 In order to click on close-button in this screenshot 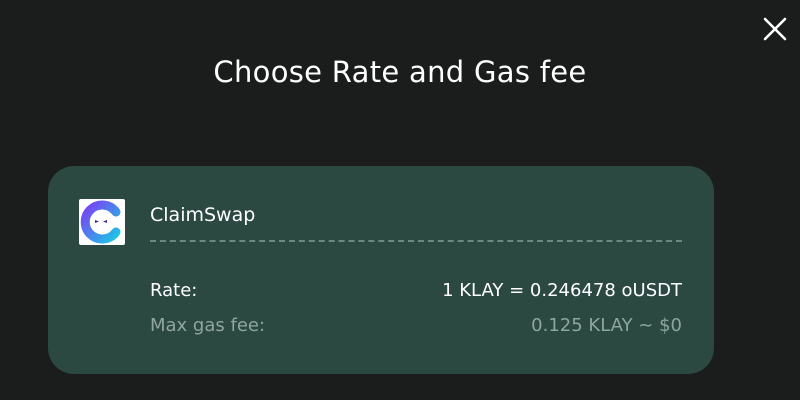, I will do `click(775, 29)`.